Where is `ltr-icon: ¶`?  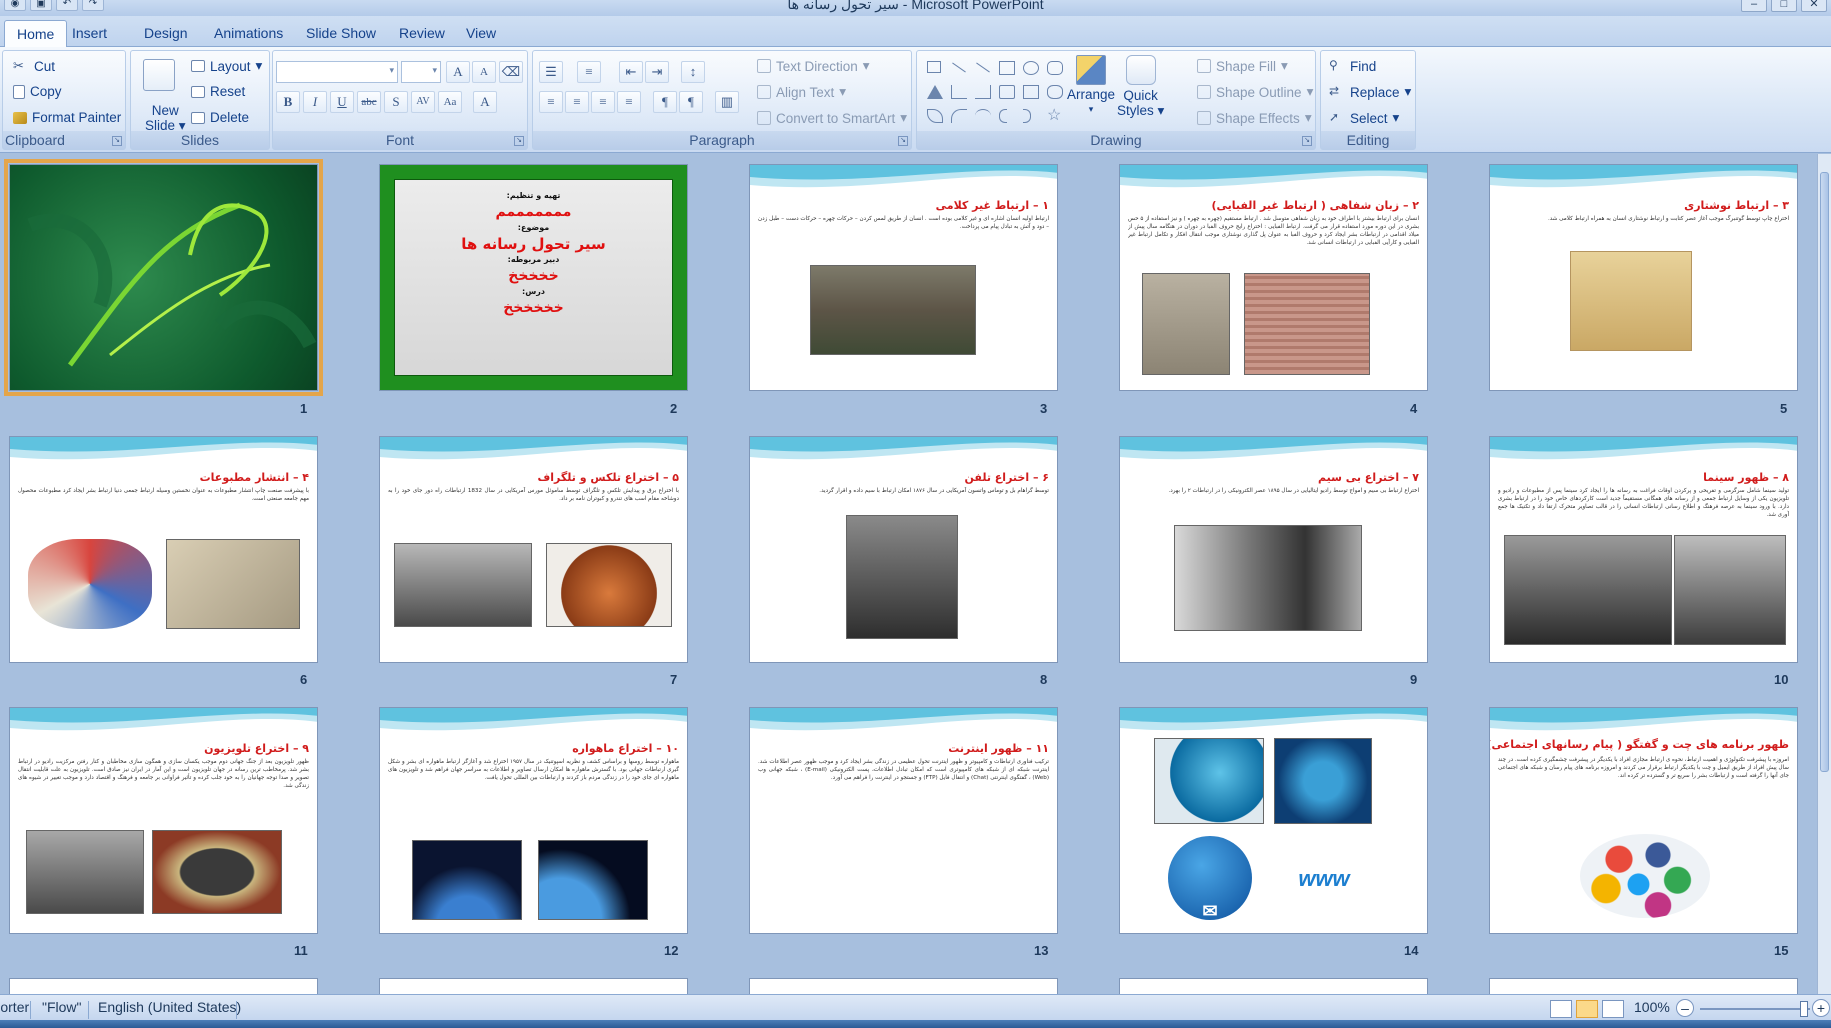 ltr-icon: ¶ is located at coordinates (665, 102).